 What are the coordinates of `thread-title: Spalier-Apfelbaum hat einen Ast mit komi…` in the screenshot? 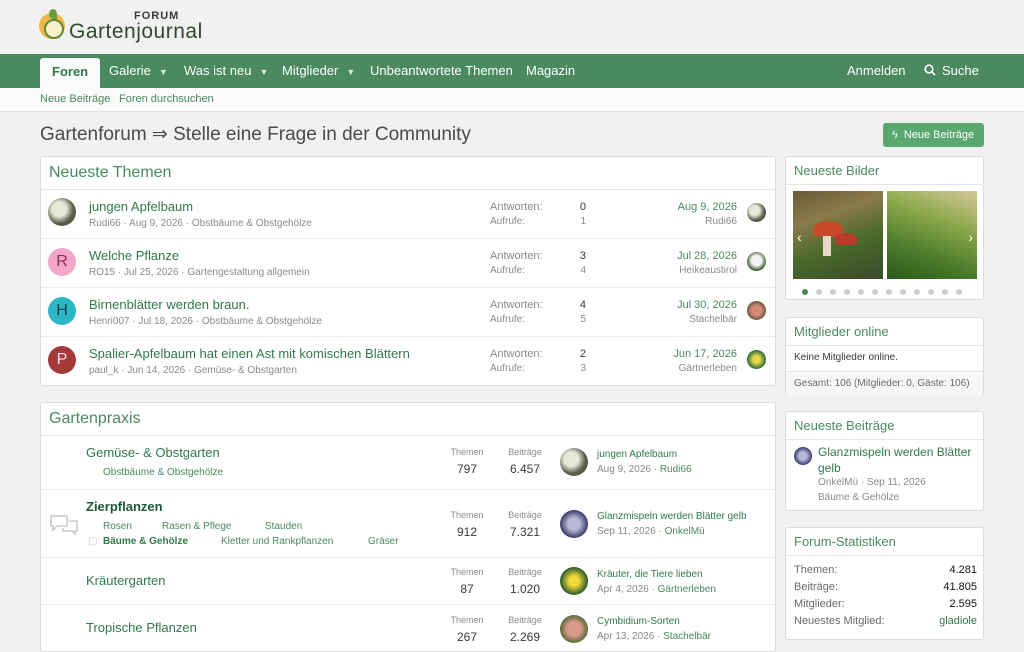 It's located at (249, 353).